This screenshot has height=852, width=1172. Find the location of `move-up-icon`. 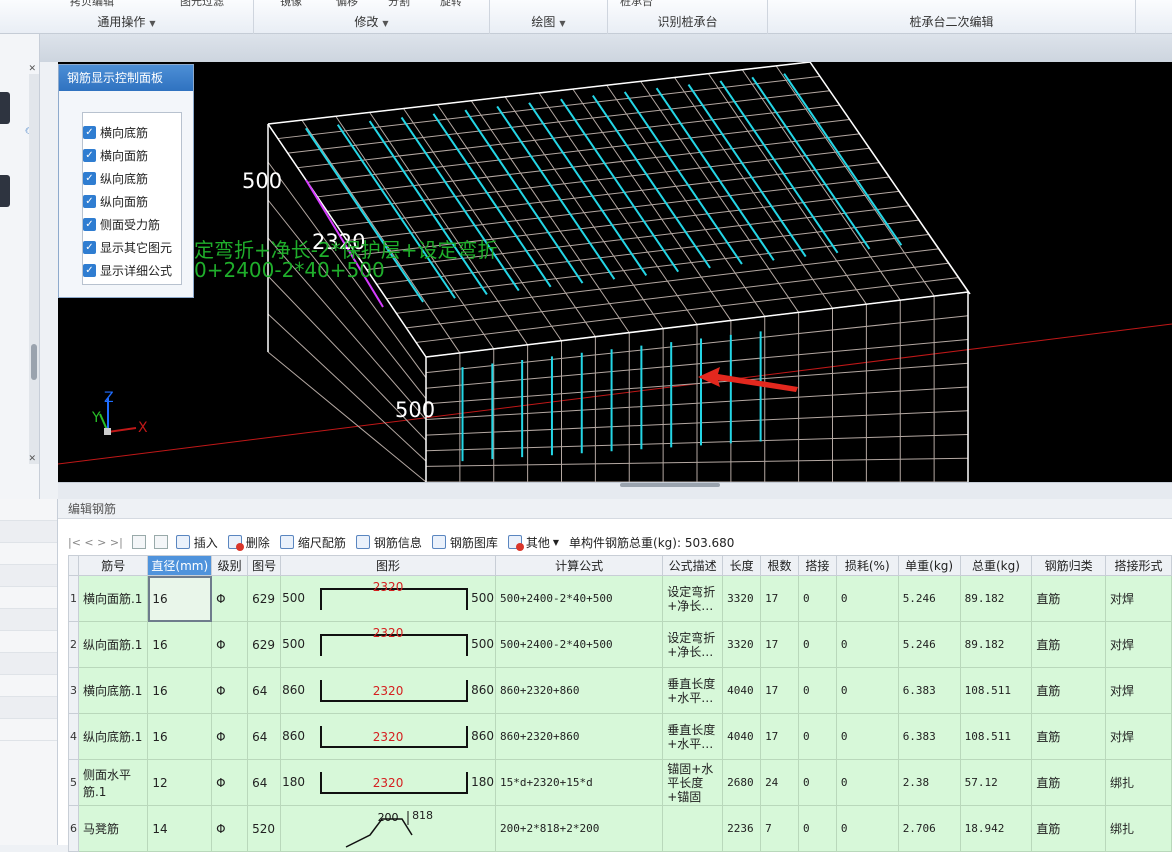

move-up-icon is located at coordinates (138, 542).